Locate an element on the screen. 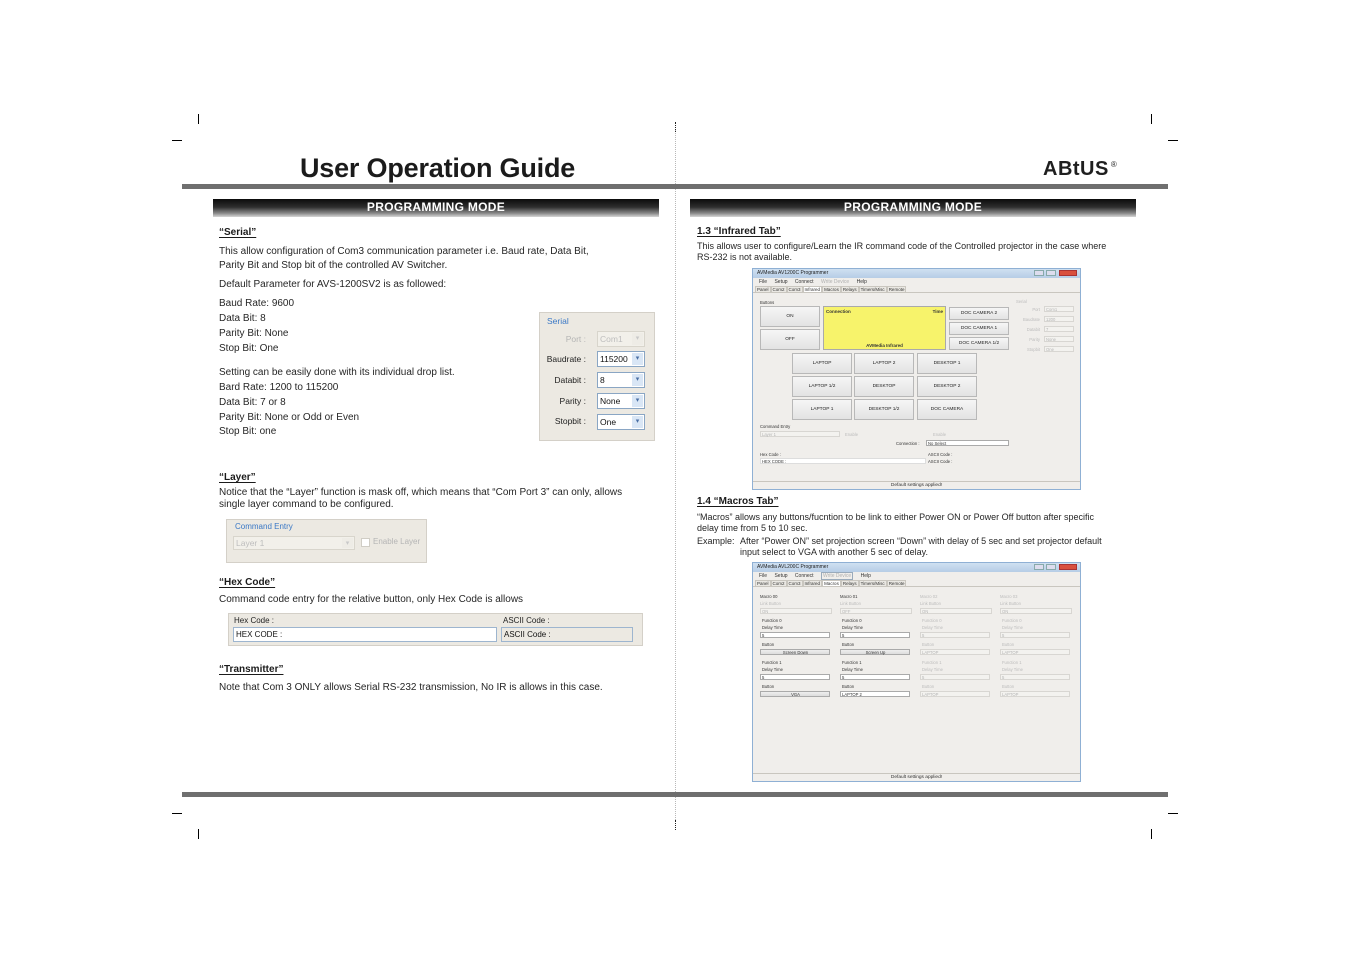  ir-databit-label: Databit is located at coordinates (1033, 329).